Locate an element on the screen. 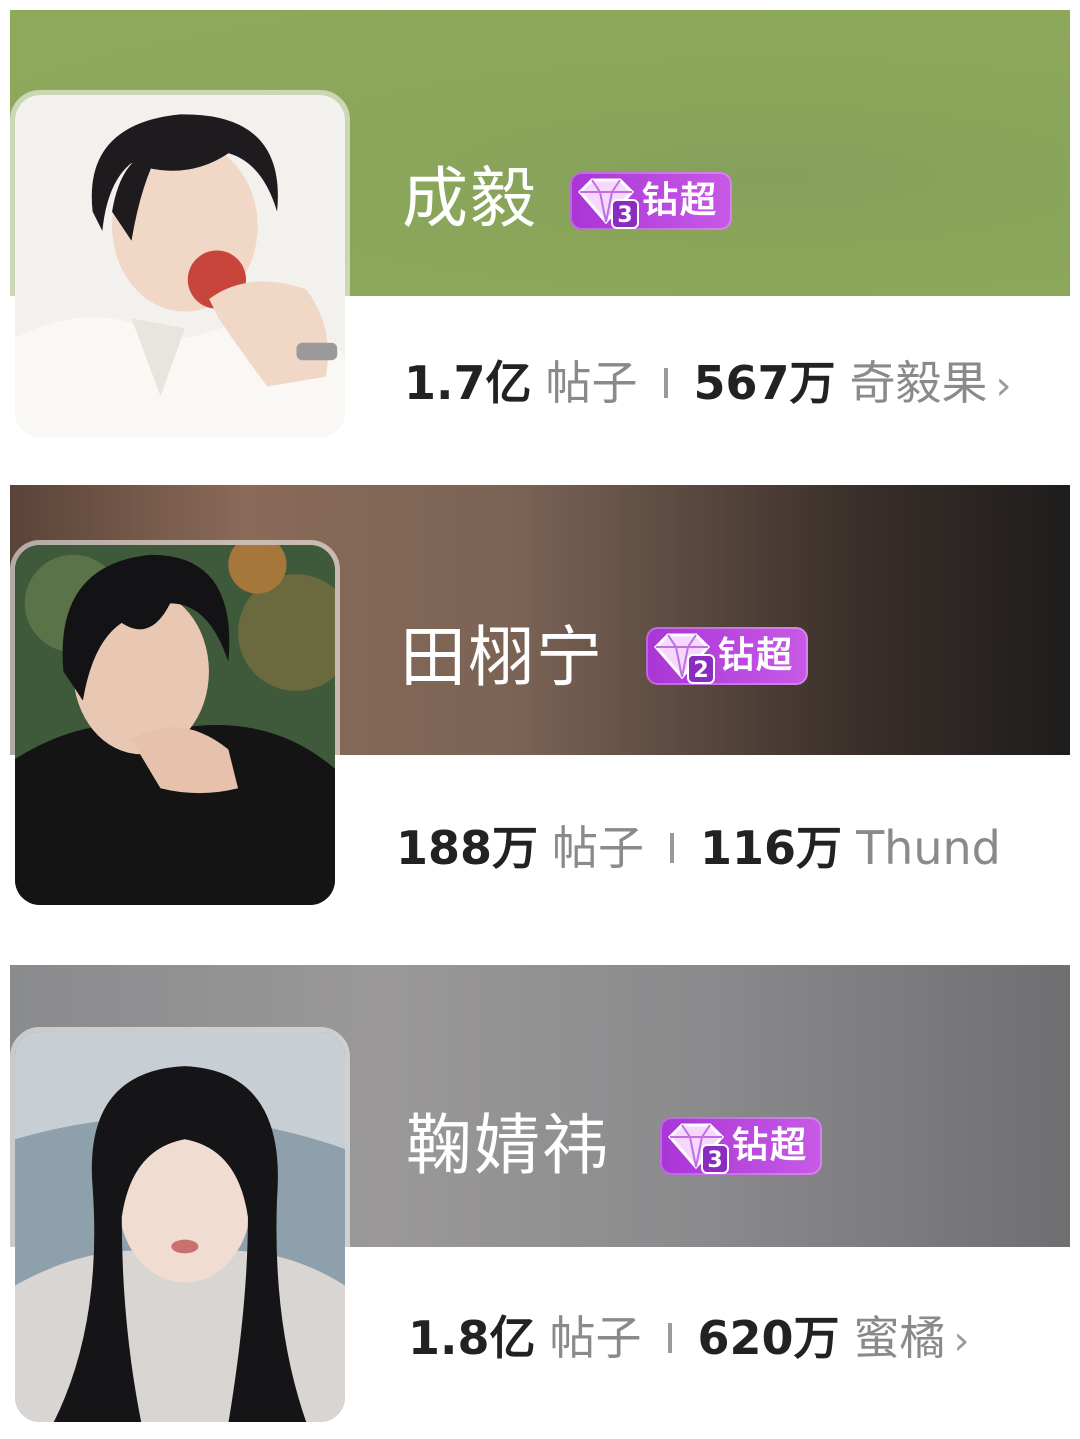 This screenshot has height=1439, width=1080. card-stats: 188万 帖子 116万 Thund is located at coordinates (698, 848).